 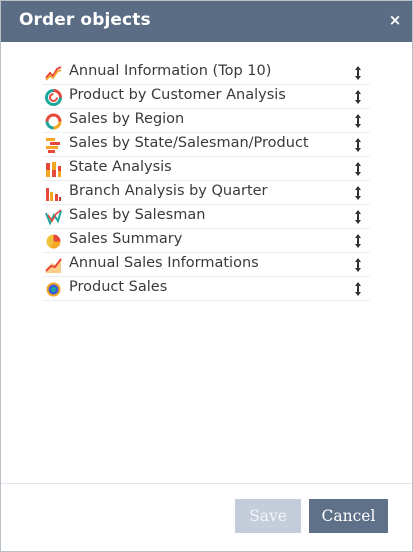 I want to click on ring-chart-icon, so click(x=53, y=121).